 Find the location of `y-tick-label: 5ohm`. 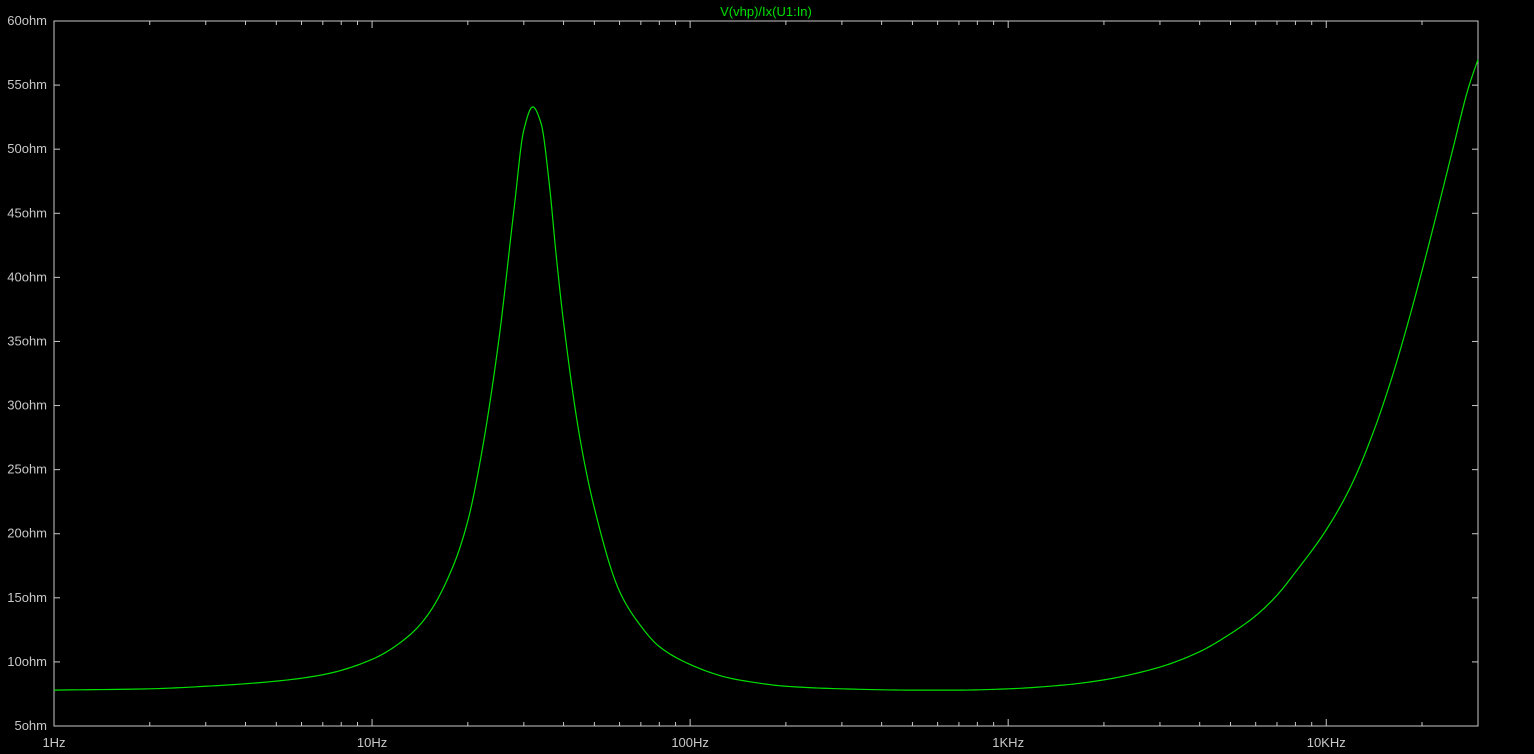

y-tick-label: 5ohm is located at coordinates (30, 725).